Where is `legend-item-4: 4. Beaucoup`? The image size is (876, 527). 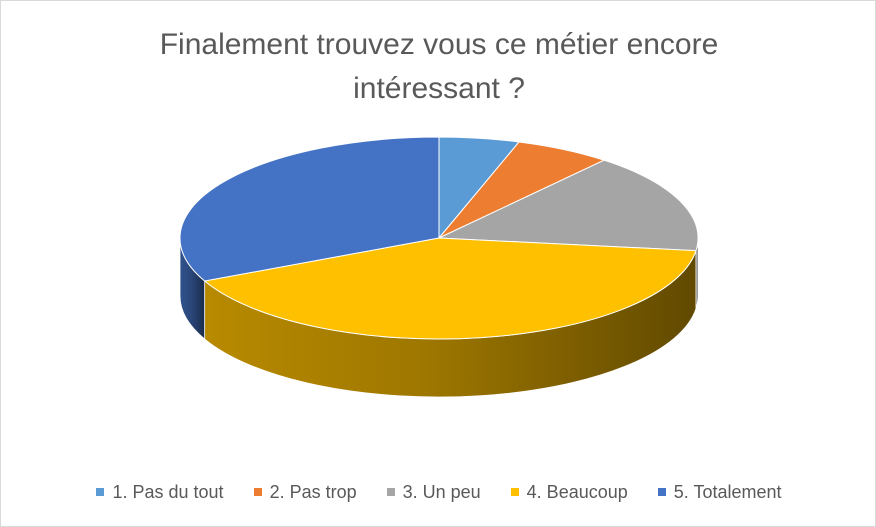 legend-item-4: 4. Beaucoup is located at coordinates (569, 492).